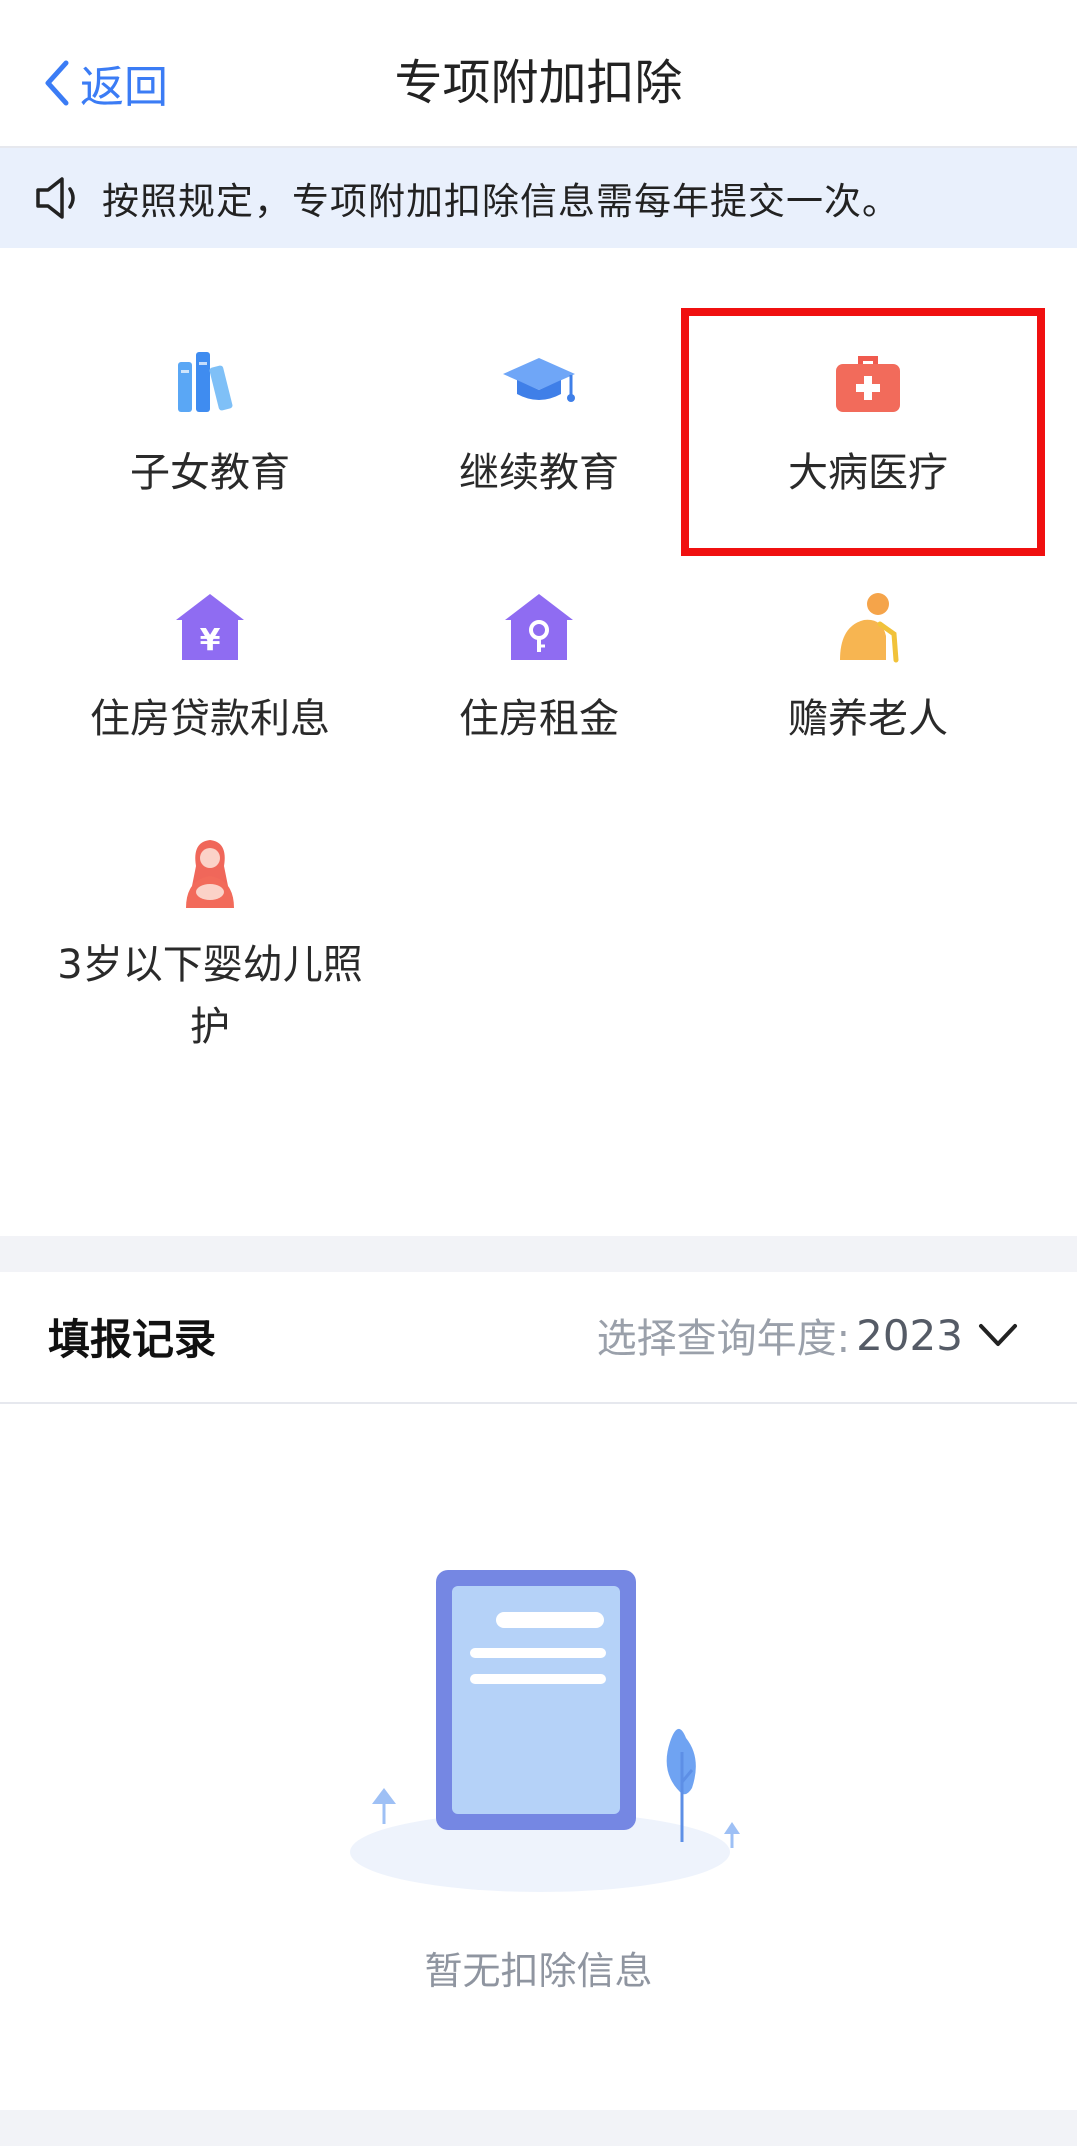 Image resolution: width=1077 pixels, height=2146 pixels. I want to click on deduction-label: 3岁以下婴幼儿照护, so click(210, 996).